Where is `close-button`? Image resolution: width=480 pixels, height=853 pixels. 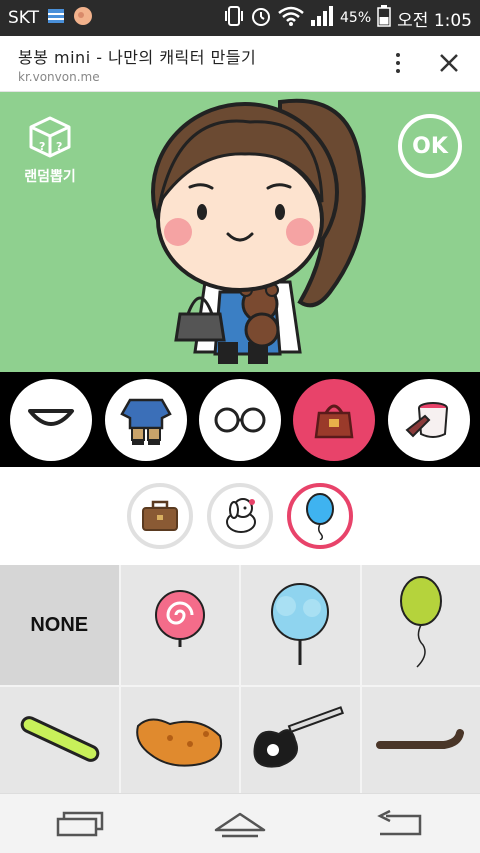 close-button is located at coordinates (449, 63).